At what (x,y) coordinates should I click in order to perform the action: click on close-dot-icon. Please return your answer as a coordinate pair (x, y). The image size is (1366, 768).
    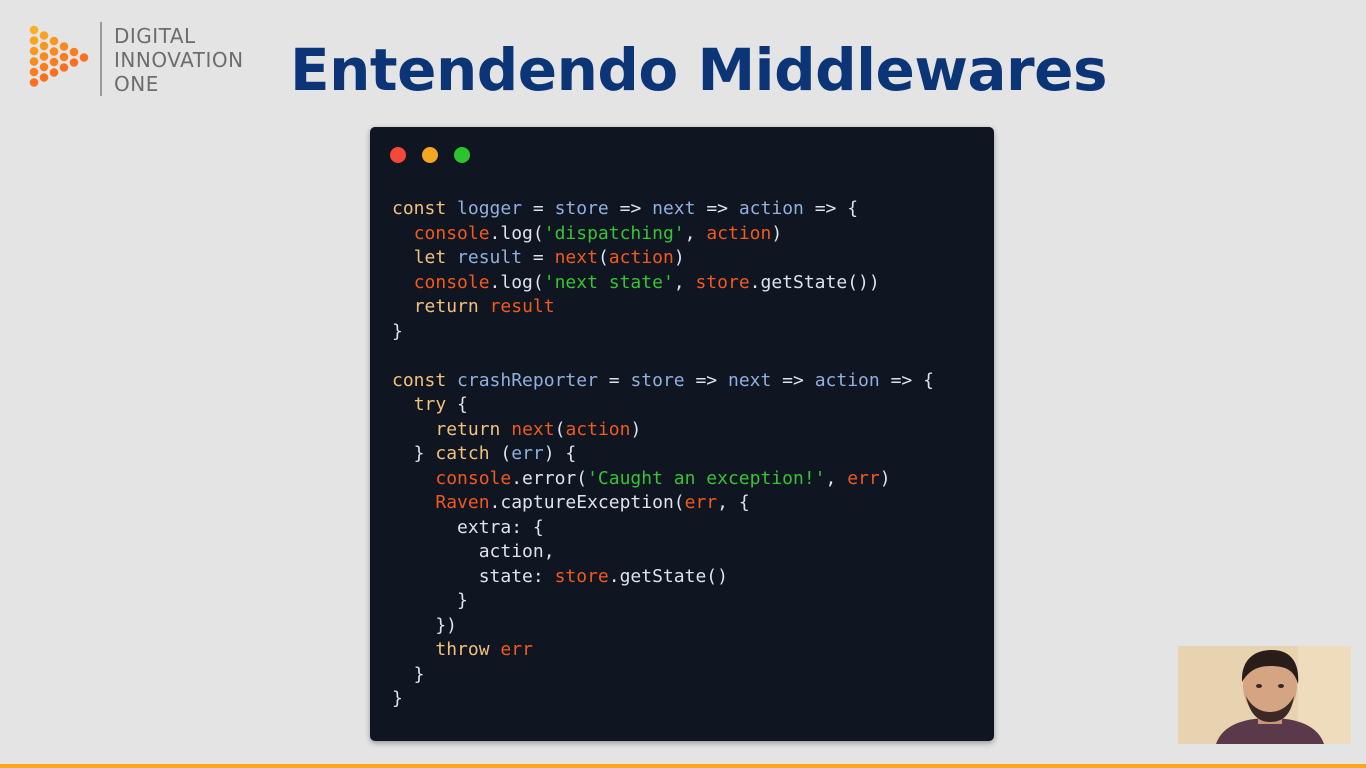
    Looking at the image, I should click on (398, 155).